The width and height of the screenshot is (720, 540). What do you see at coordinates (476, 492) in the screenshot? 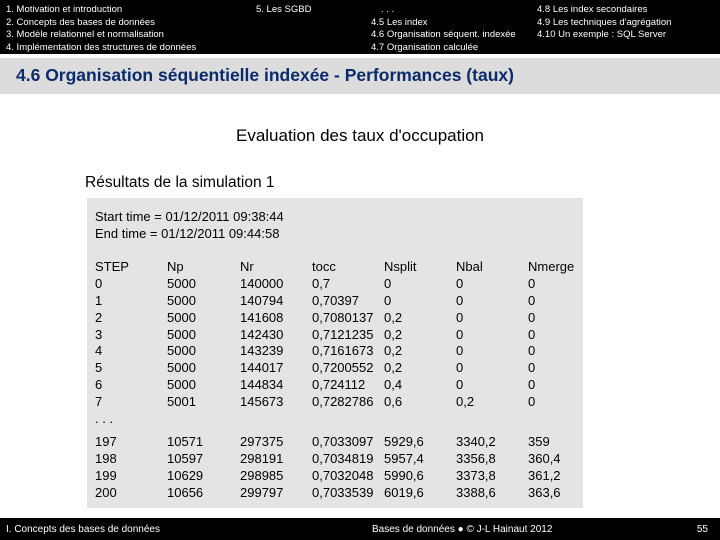
I see `table-cell: 3388,6` at bounding box center [476, 492].